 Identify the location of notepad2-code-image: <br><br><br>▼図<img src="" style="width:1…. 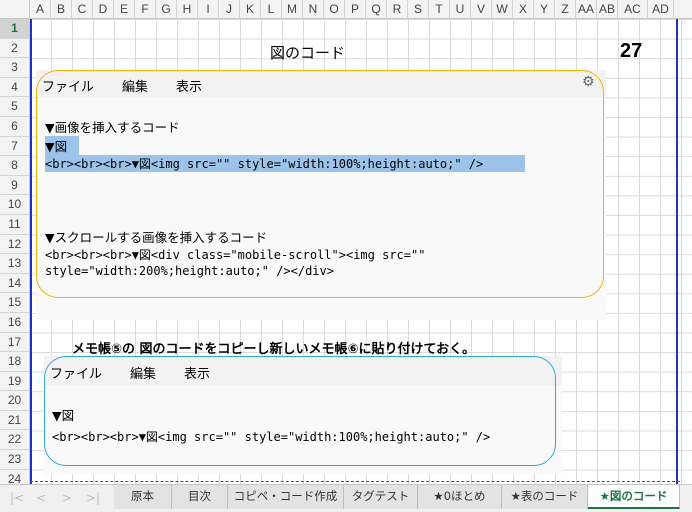
(271, 437).